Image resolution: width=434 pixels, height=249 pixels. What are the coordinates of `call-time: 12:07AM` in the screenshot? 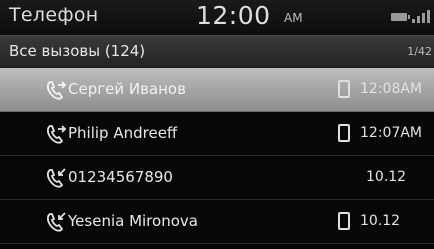 It's located at (391, 133).